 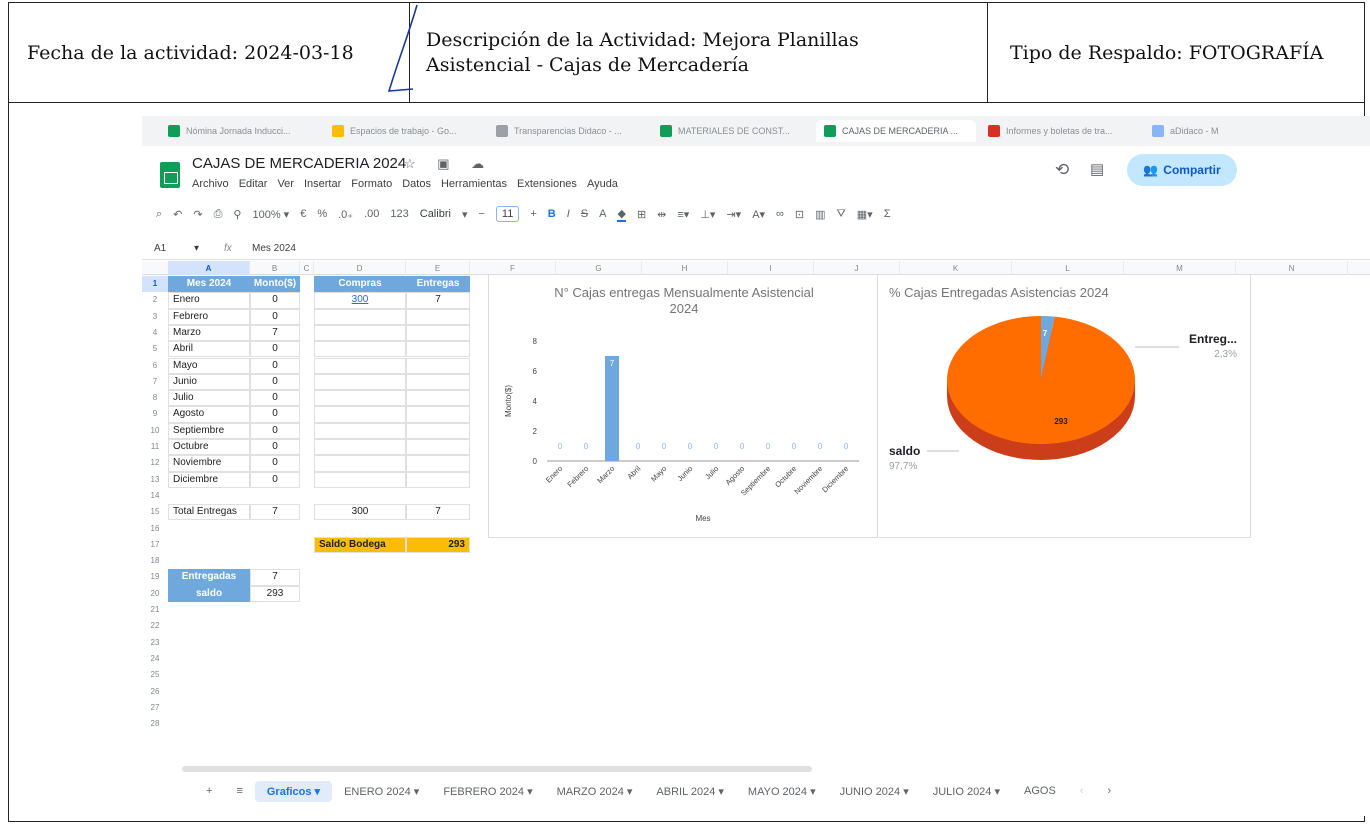 What do you see at coordinates (155, 349) in the screenshot?
I see `row-header: 5` at bounding box center [155, 349].